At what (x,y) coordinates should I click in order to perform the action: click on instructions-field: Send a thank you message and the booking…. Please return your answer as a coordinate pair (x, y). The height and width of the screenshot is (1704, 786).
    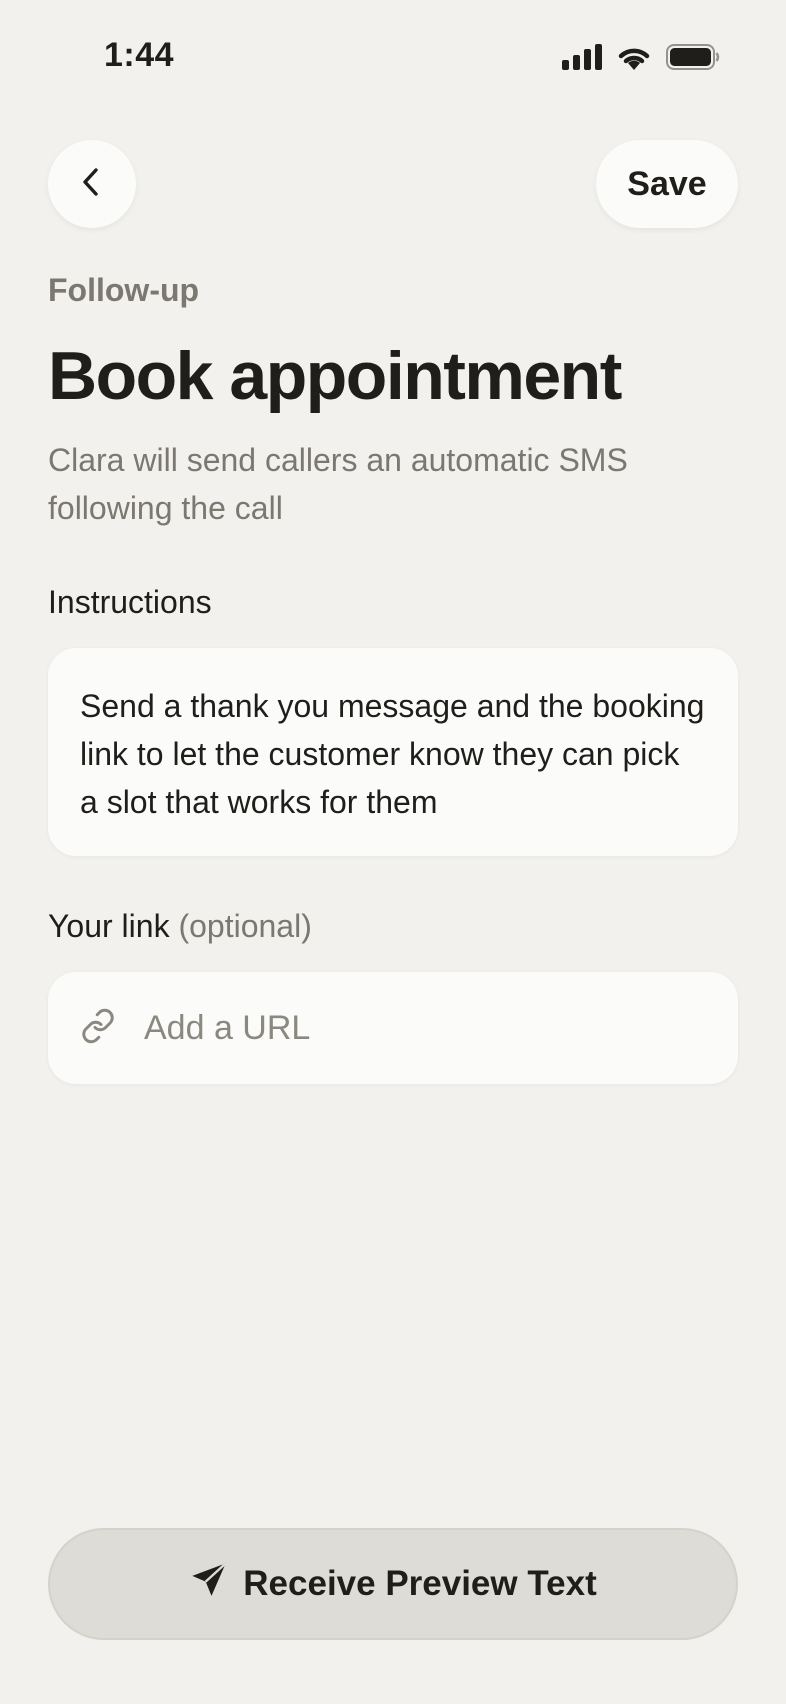
    Looking at the image, I should click on (393, 752).